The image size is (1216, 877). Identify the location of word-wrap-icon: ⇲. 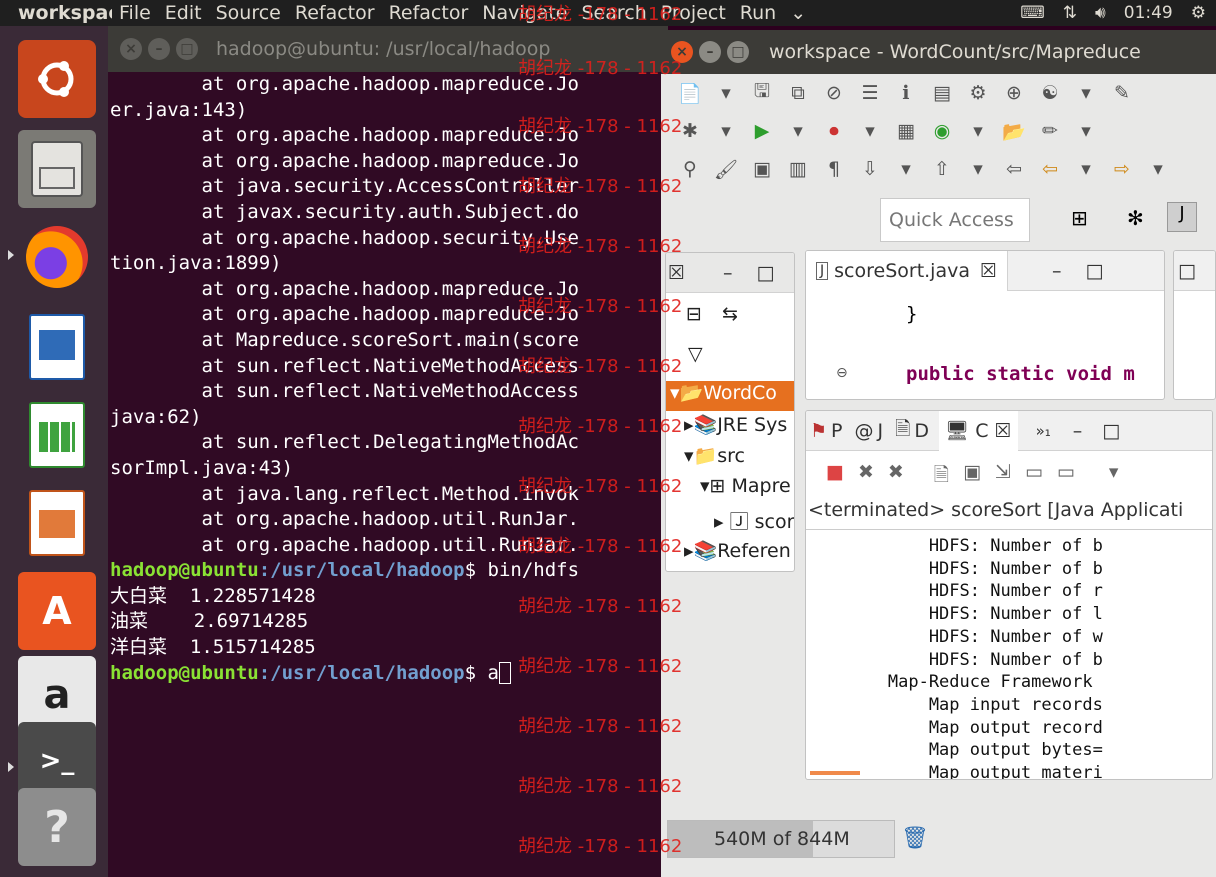
(1003, 477).